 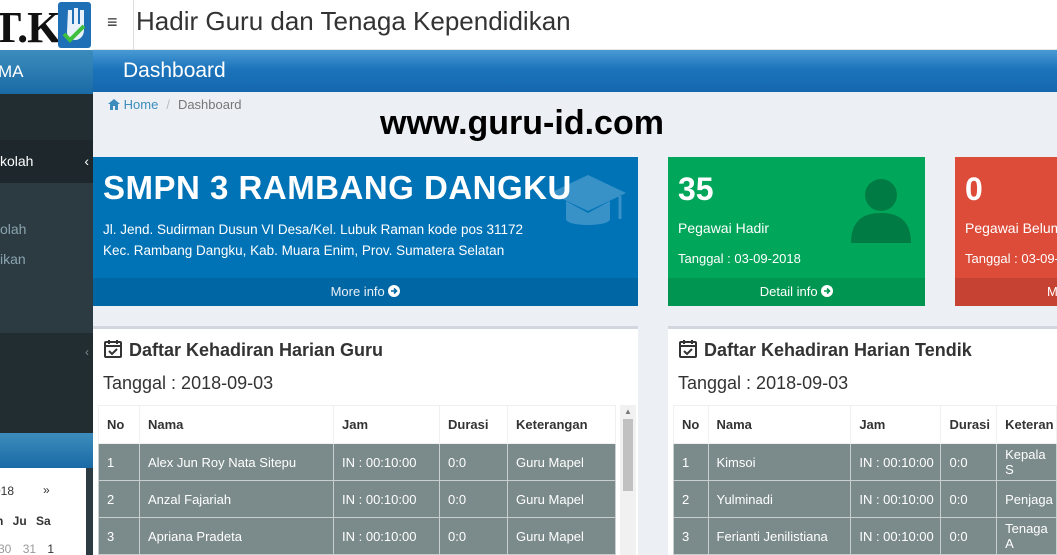 I want to click on logo: T.K, so click(x=46, y=26).